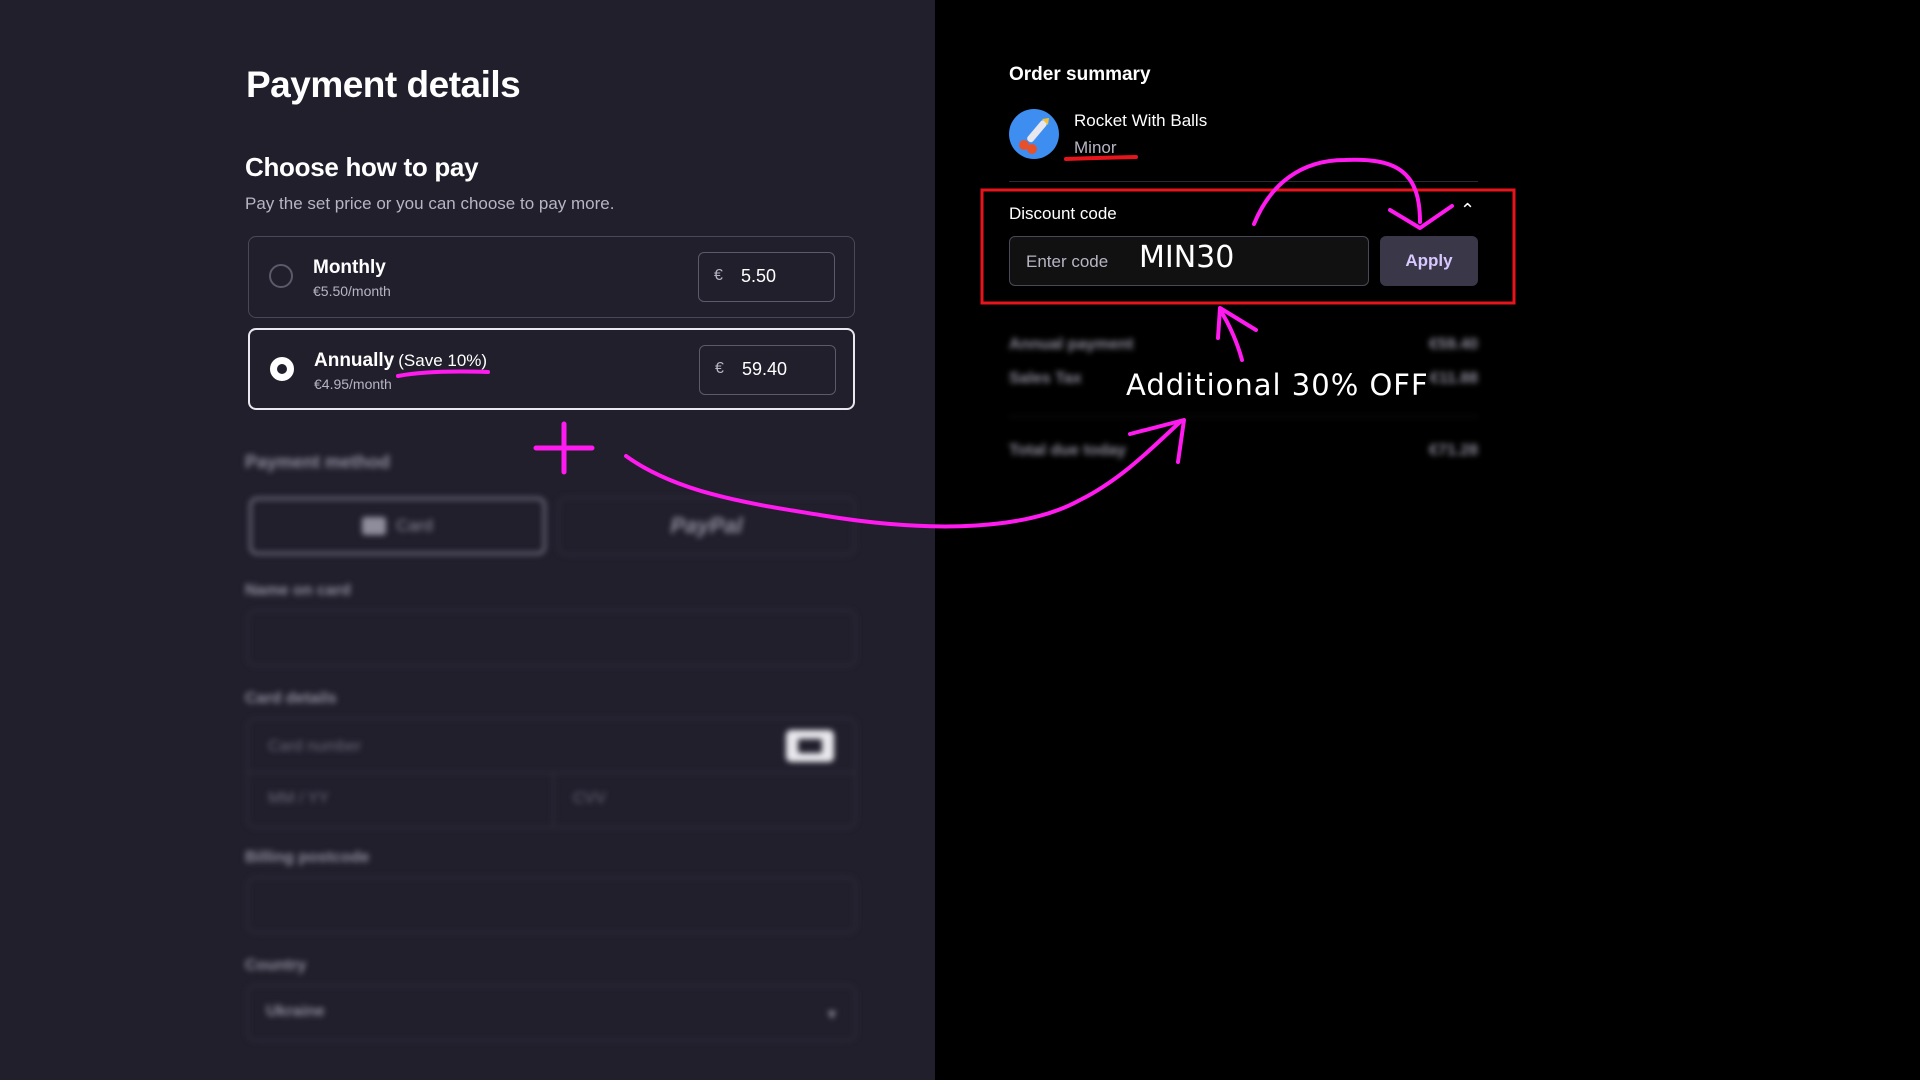 Image resolution: width=1920 pixels, height=1080 pixels. Describe the element at coordinates (1243, 345) in the screenshot. I see `annual-payment-row: Annual payment €59.40` at that location.